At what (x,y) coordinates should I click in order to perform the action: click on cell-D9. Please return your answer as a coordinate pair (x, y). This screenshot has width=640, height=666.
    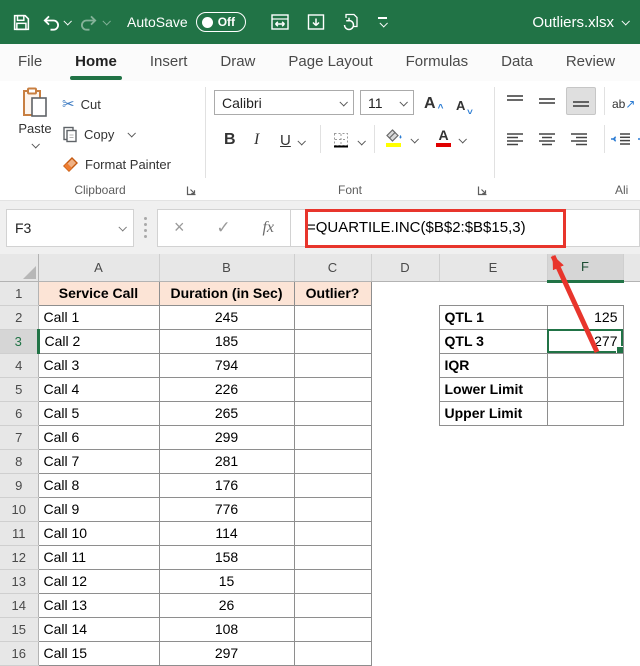
    Looking at the image, I should click on (405, 485).